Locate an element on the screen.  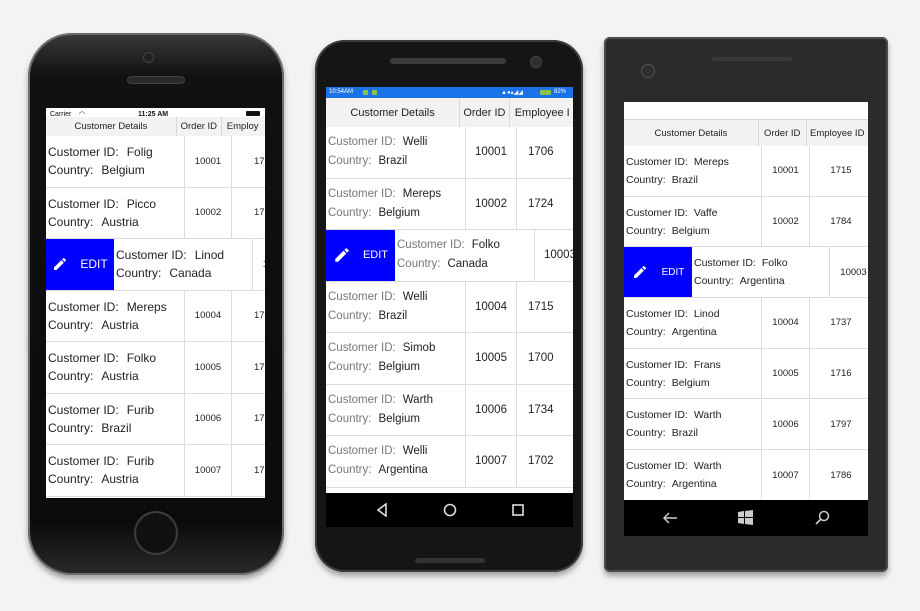
country-value: Canada is located at coordinates (190, 273).